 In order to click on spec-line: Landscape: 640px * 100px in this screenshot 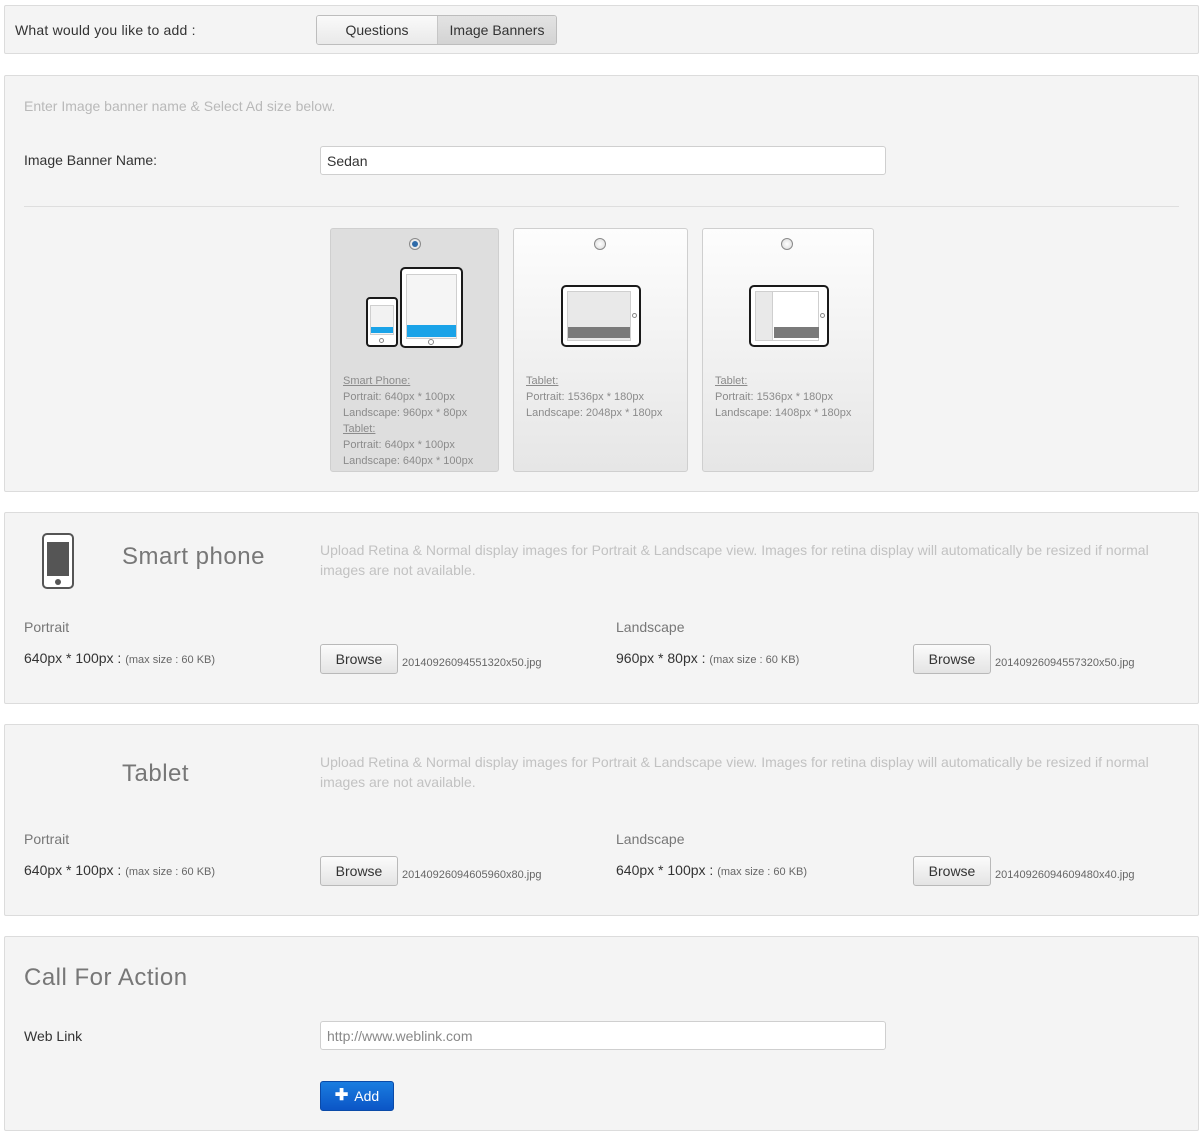, I will do `click(408, 461)`.